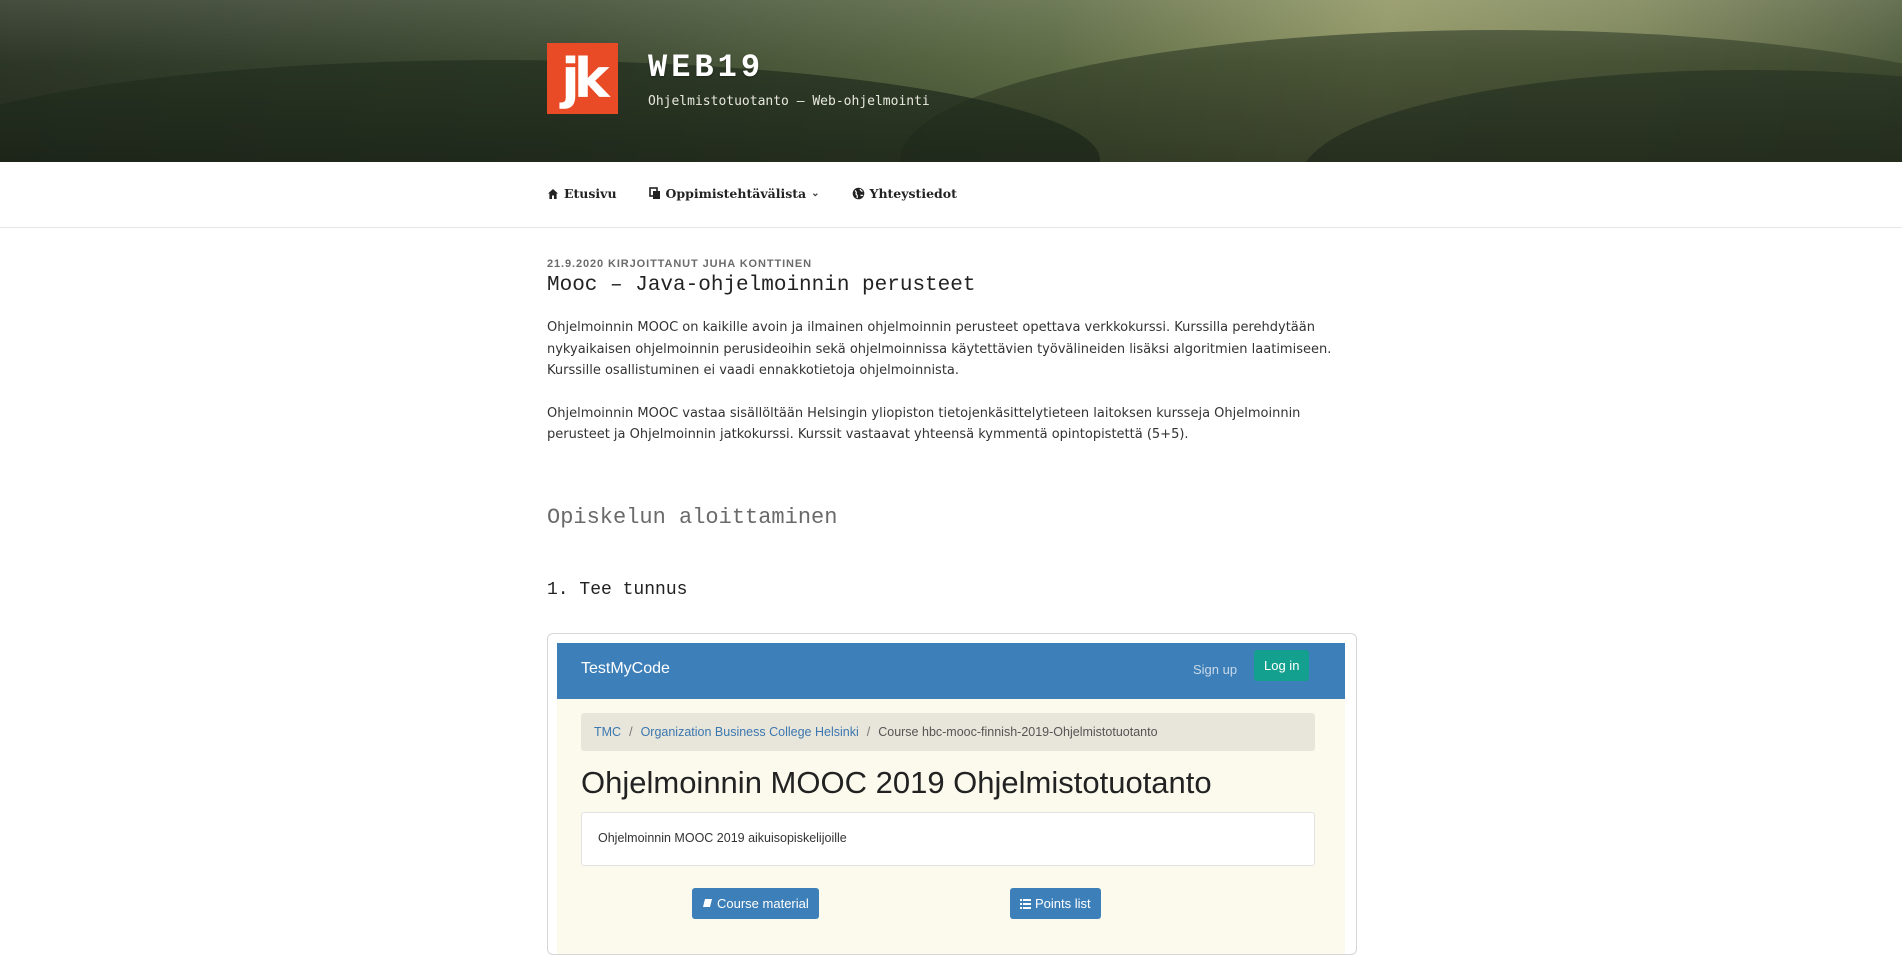 This screenshot has height=955, width=1902. I want to click on site-description: Ohjelmistotuotanto – Web-ohjelmointi, so click(789, 101).